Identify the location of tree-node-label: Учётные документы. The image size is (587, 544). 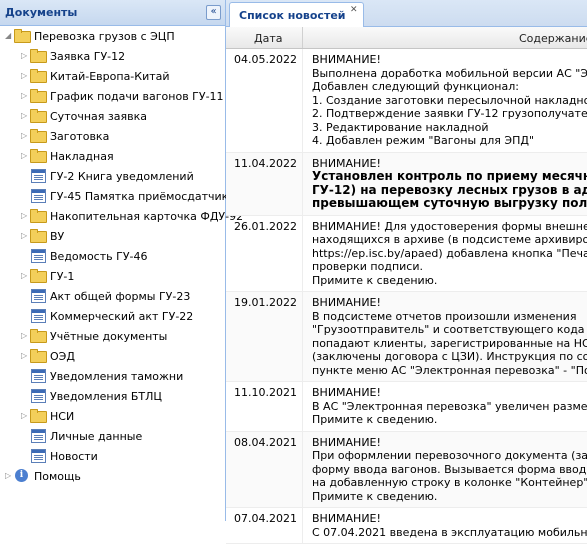
(109, 336).